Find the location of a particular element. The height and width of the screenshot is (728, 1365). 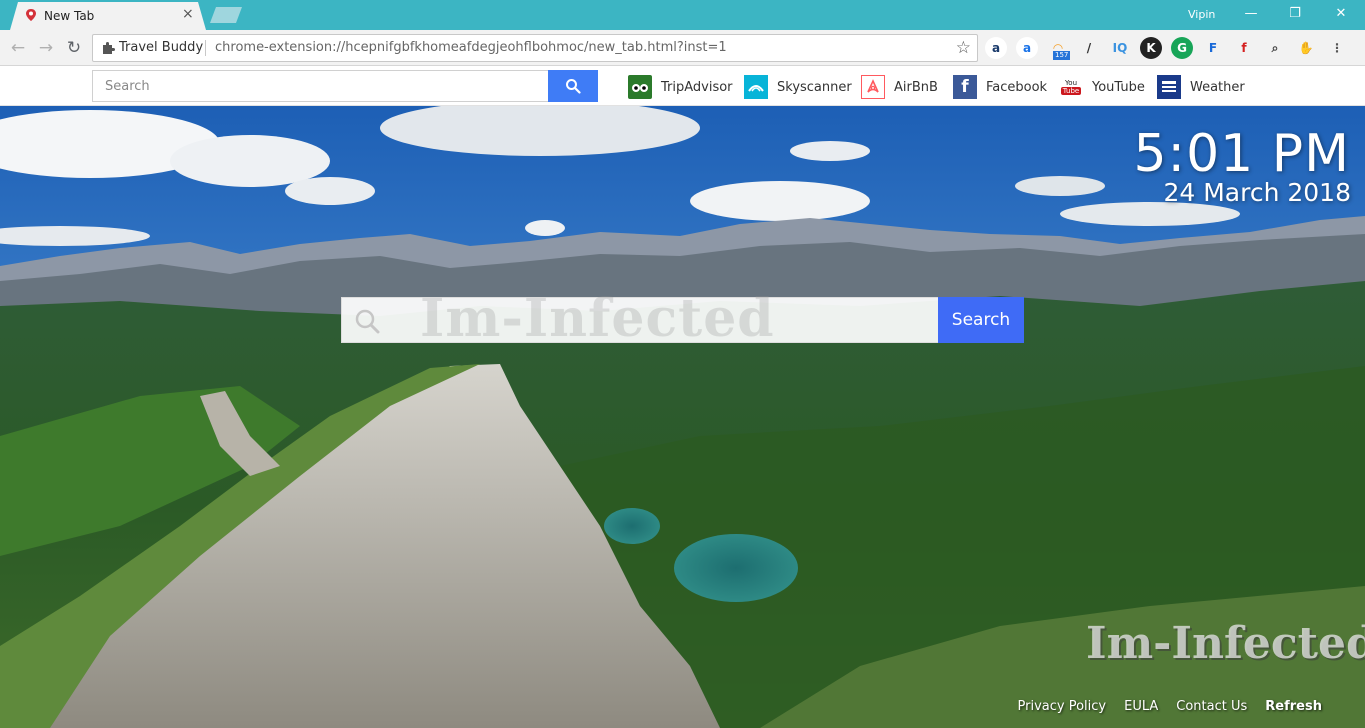

minimize-icon: — is located at coordinates (1251, 14).